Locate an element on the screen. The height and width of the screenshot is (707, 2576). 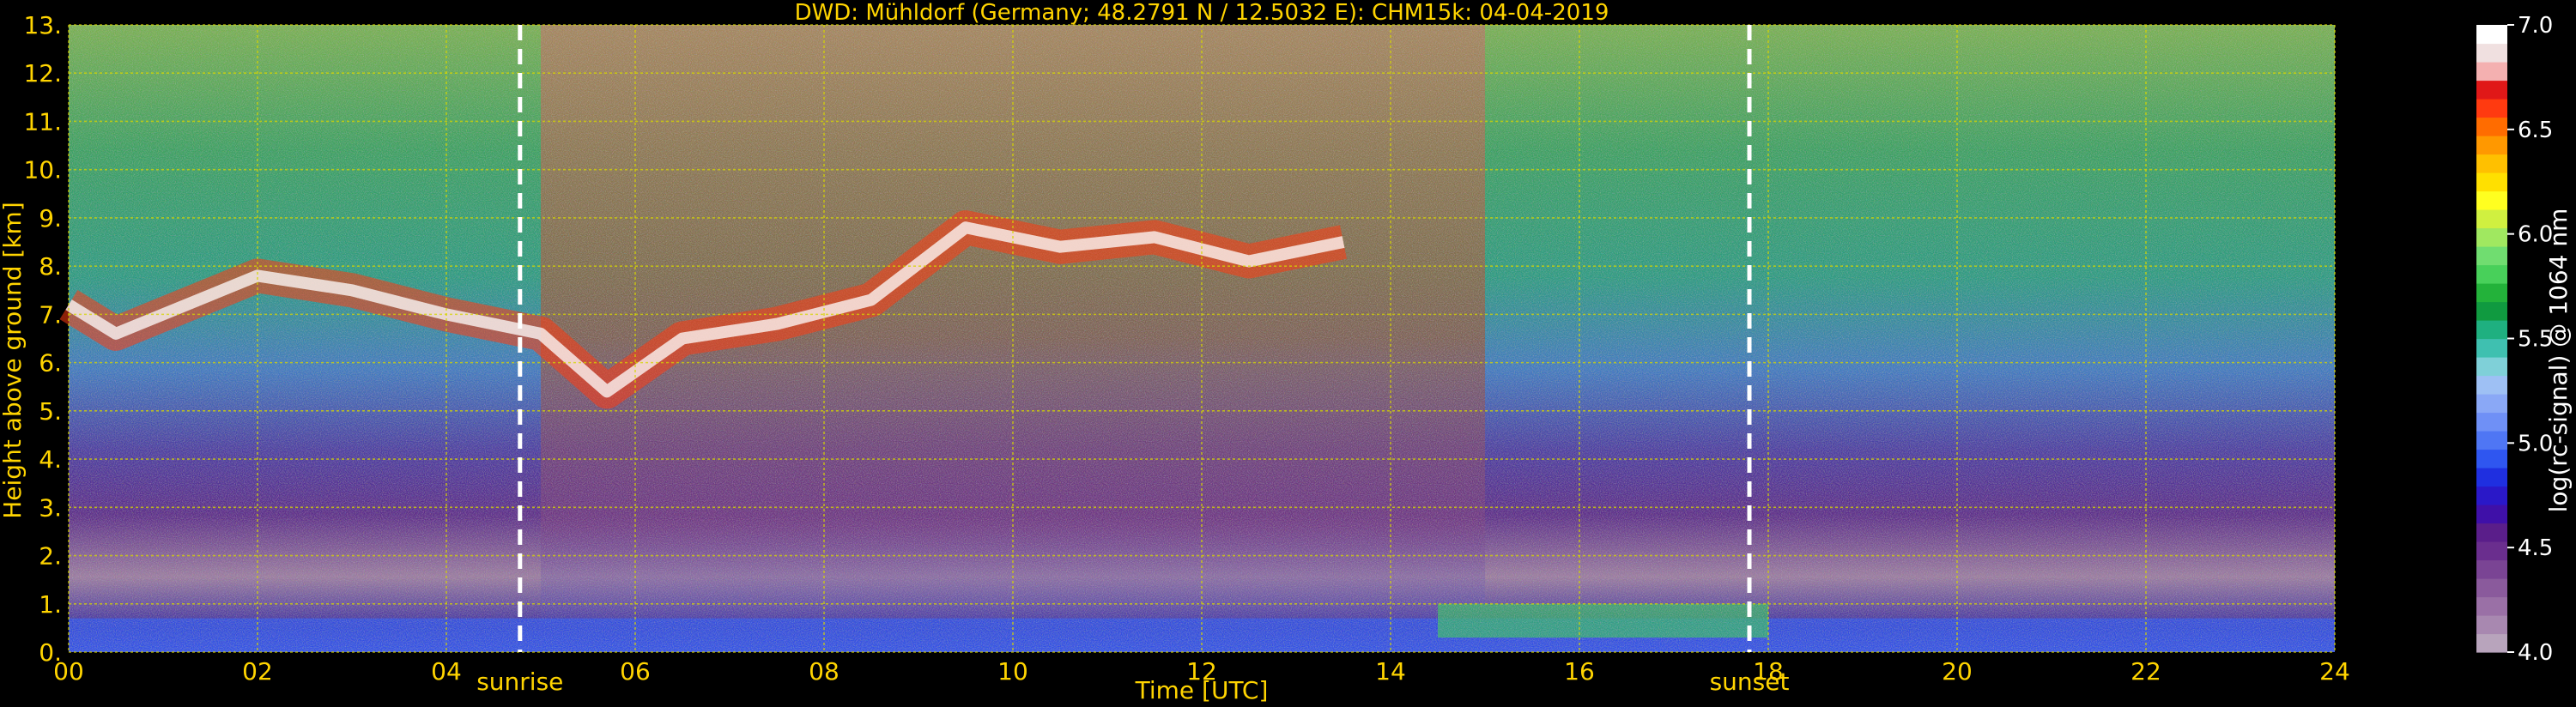
x-tick-label: 20 is located at coordinates (1957, 671).